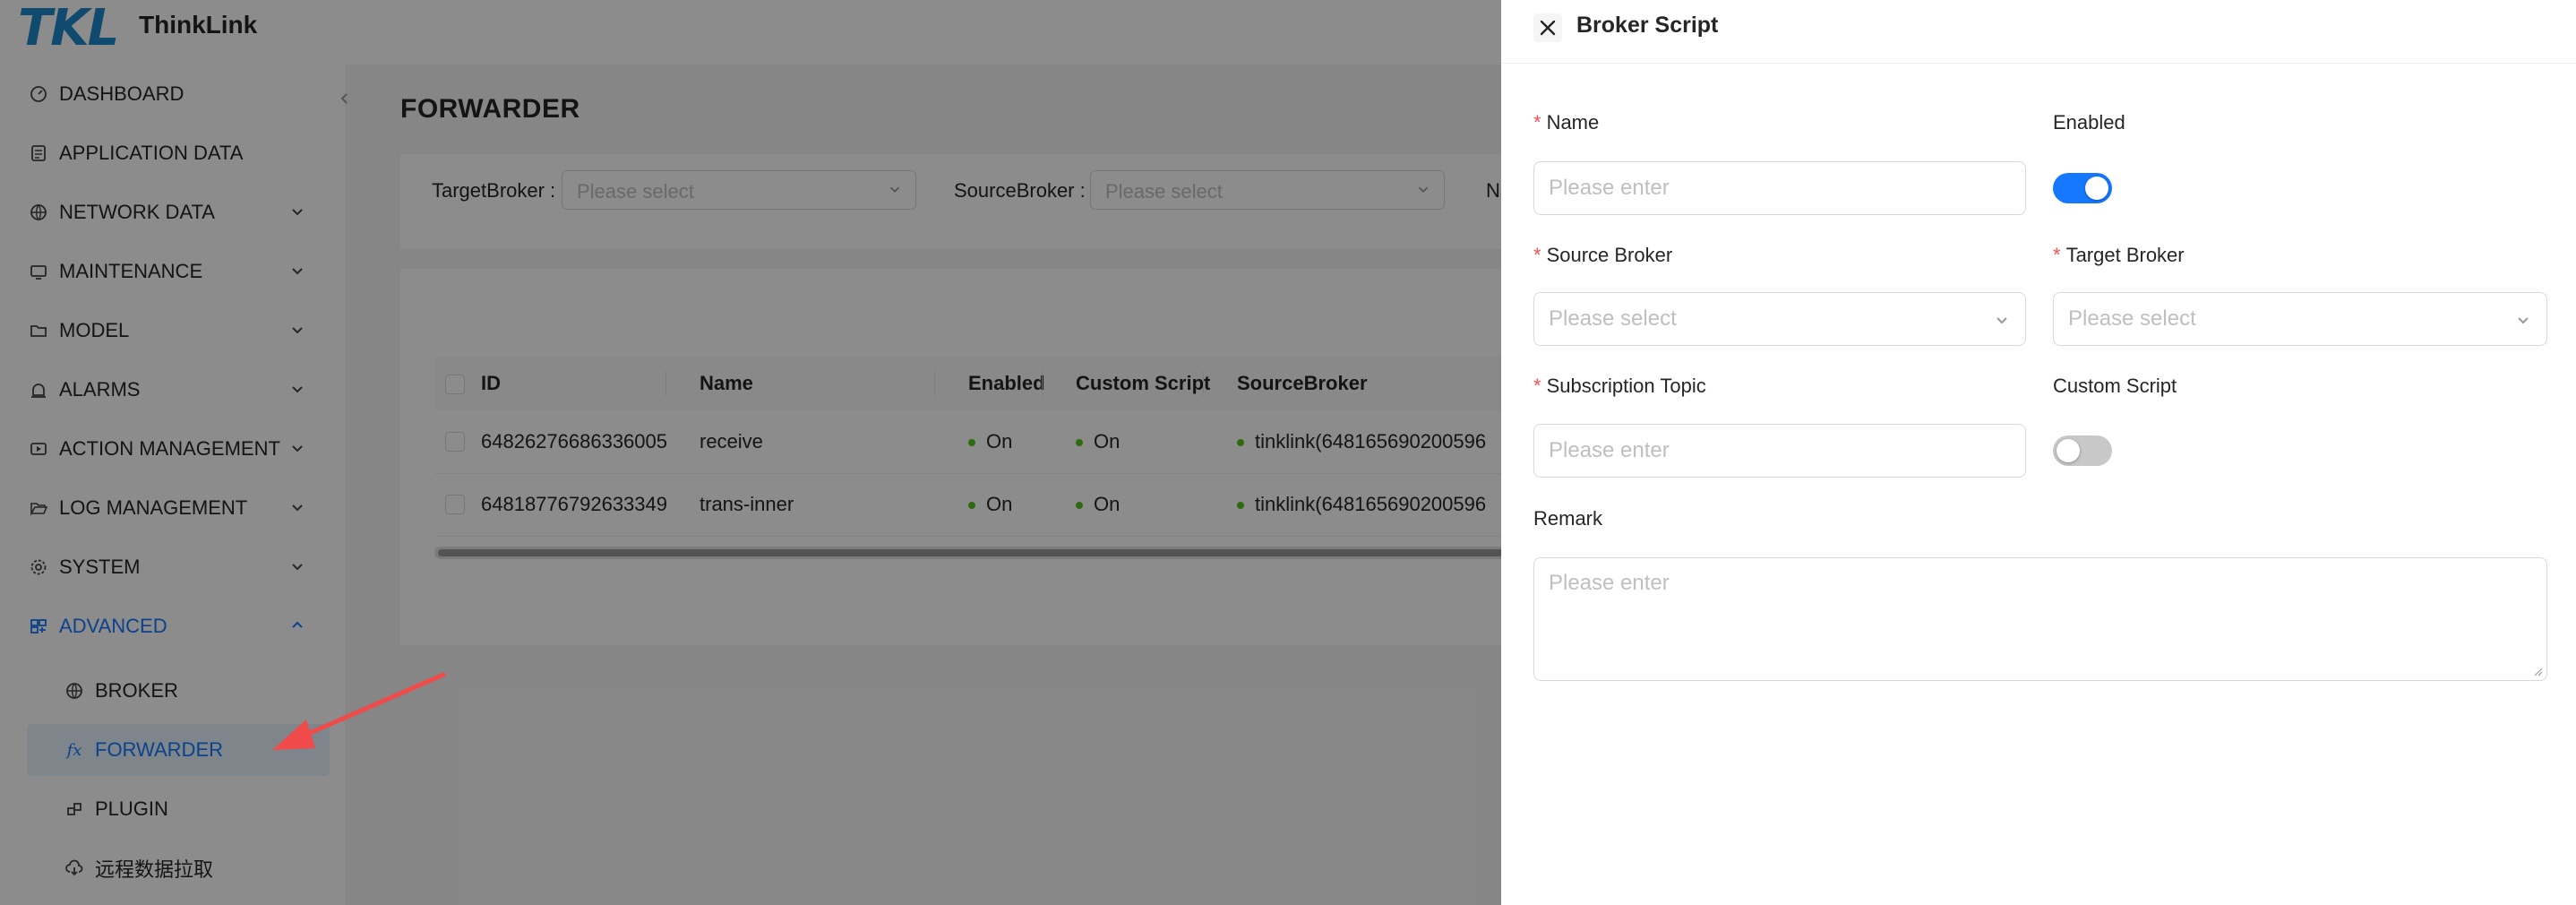 This screenshot has width=2576, height=905. I want to click on resize-handle-icon, so click(2537, 672).